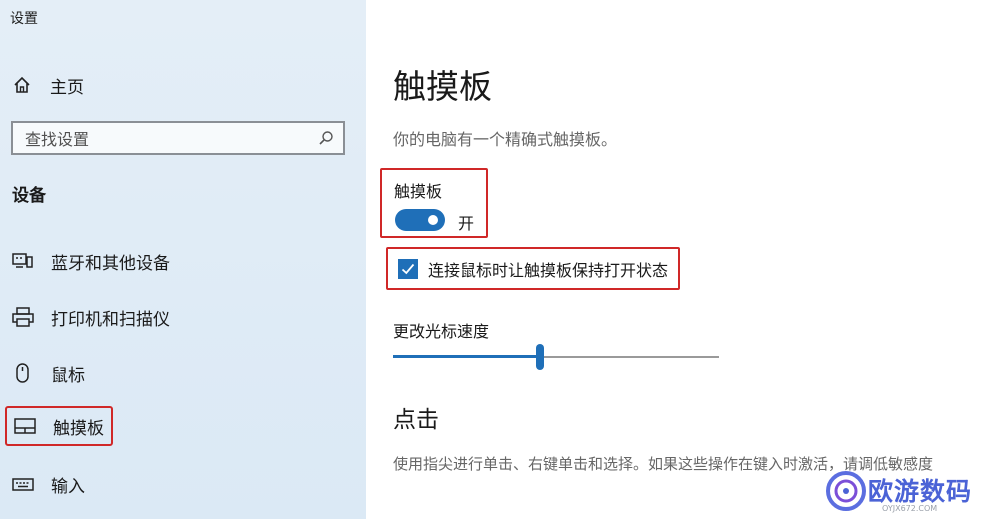  Describe the element at coordinates (910, 508) in the screenshot. I see `watermark-subtext: OYJX672.COM` at that location.